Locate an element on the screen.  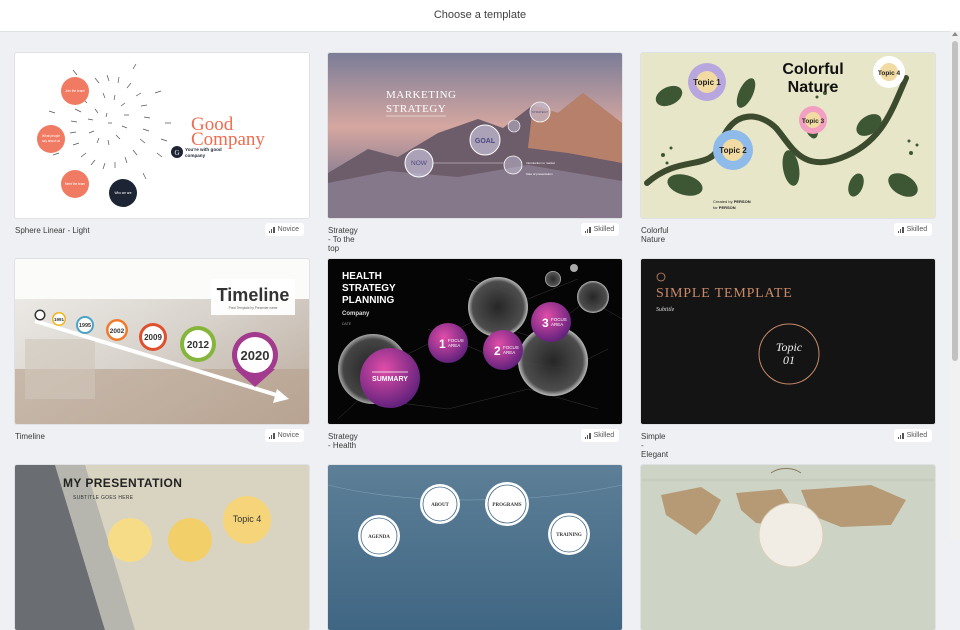
preview-subtitle-2: company is located at coordinates (195, 155).